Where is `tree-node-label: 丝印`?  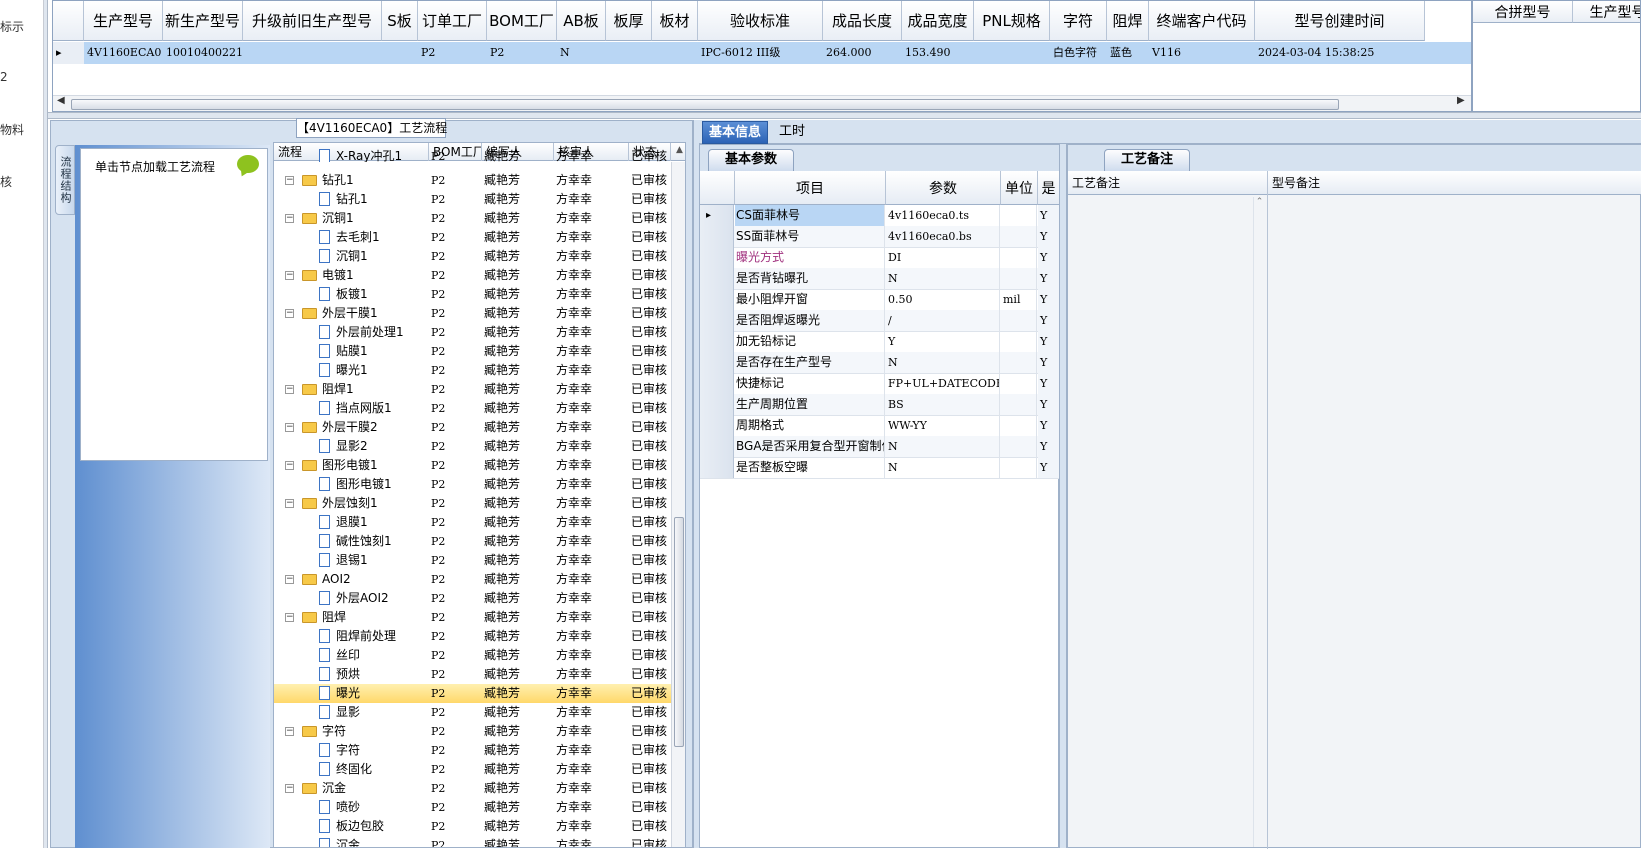 tree-node-label: 丝印 is located at coordinates (348, 655).